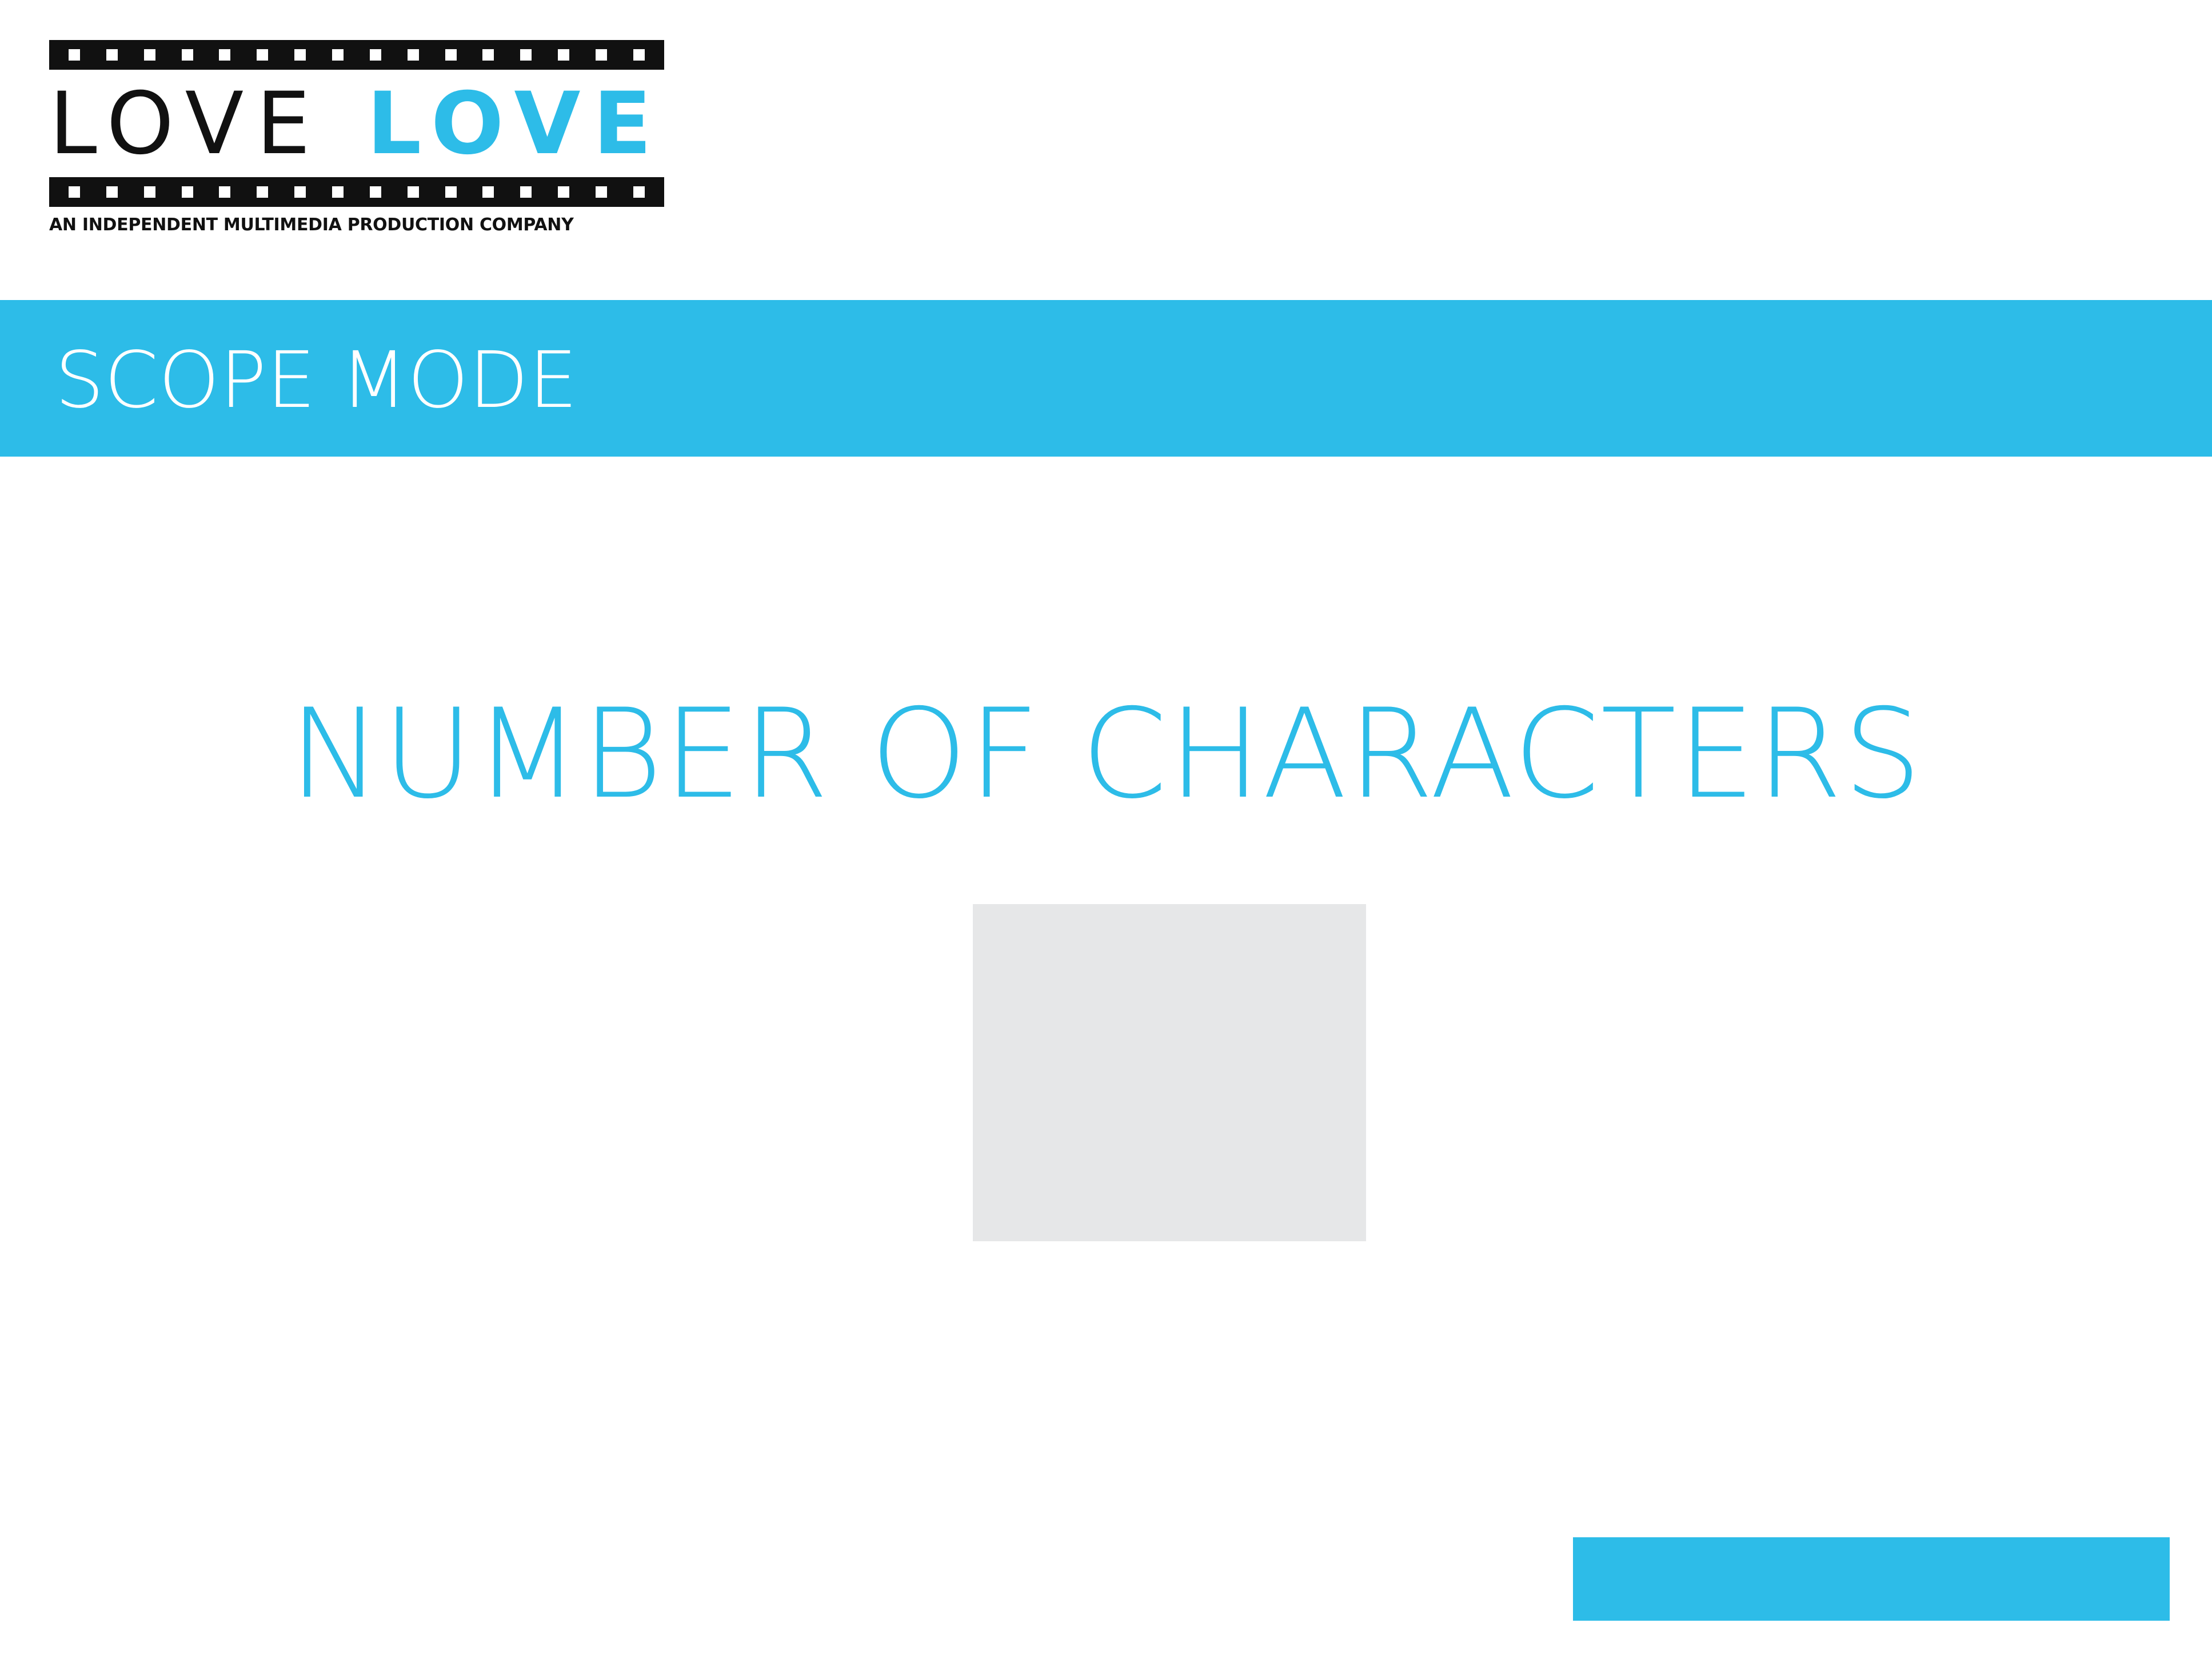 This screenshot has height=1663, width=2212. What do you see at coordinates (356, 192) in the screenshot?
I see `filmstrip-bottom-decoration` at bounding box center [356, 192].